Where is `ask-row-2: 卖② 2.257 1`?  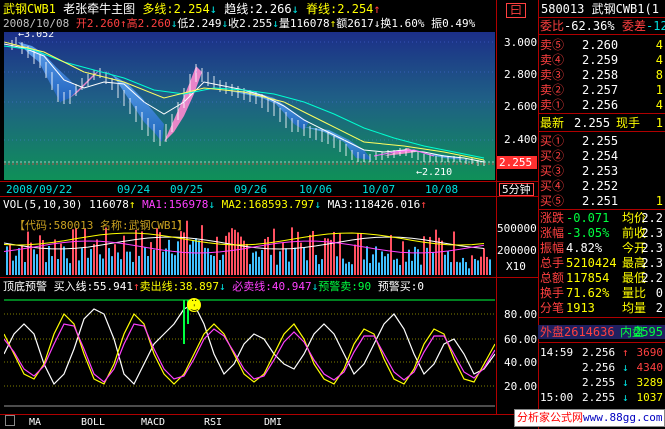
ask-row-2: 卖② 2.257 1 is located at coordinates (601, 90).